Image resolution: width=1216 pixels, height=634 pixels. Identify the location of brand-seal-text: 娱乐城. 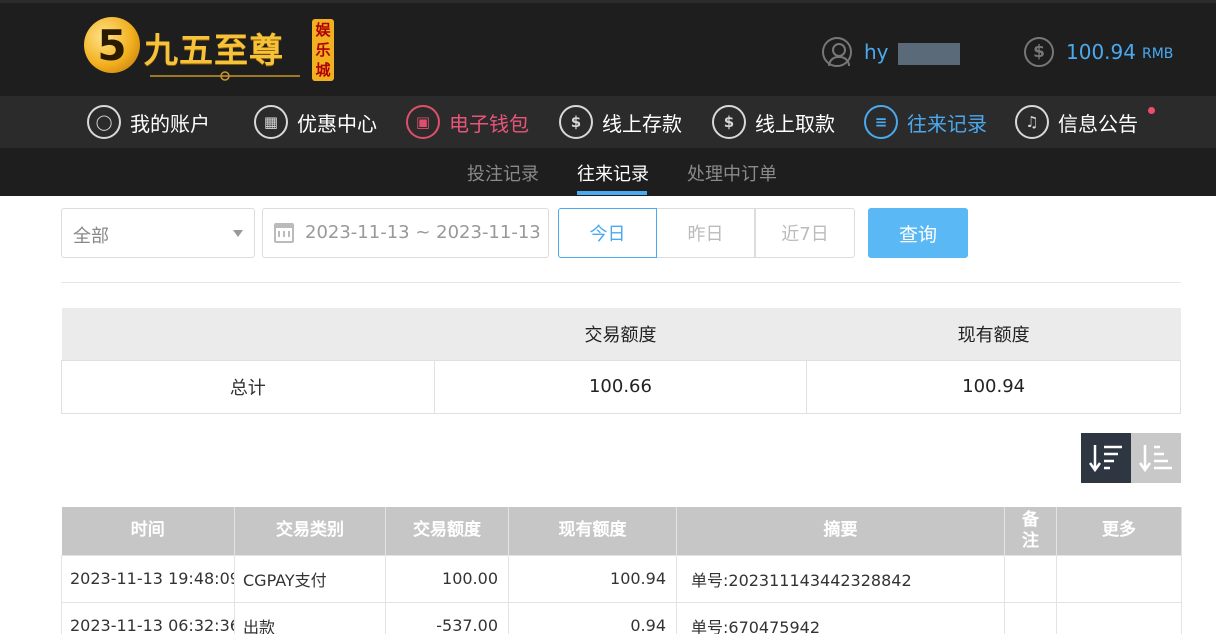
(323, 50).